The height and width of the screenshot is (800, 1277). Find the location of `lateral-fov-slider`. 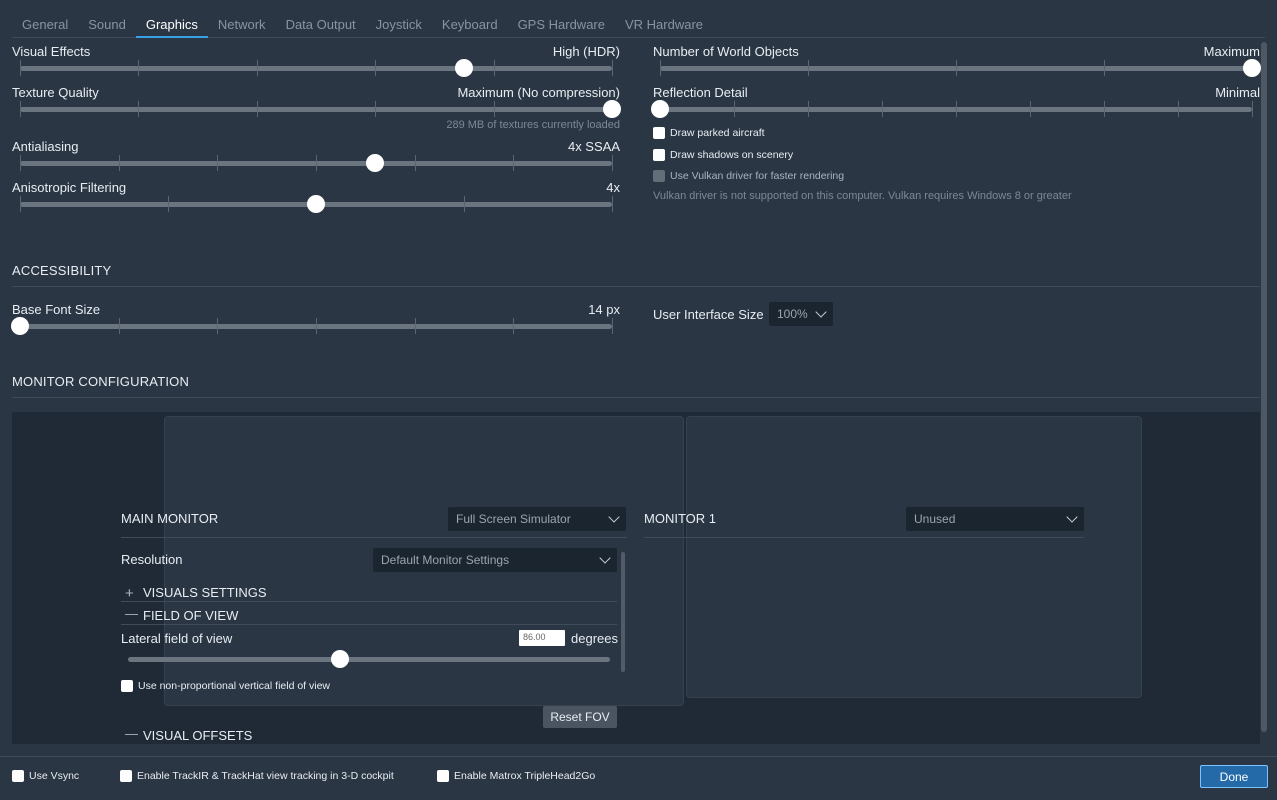

lateral-fov-slider is located at coordinates (369, 659).